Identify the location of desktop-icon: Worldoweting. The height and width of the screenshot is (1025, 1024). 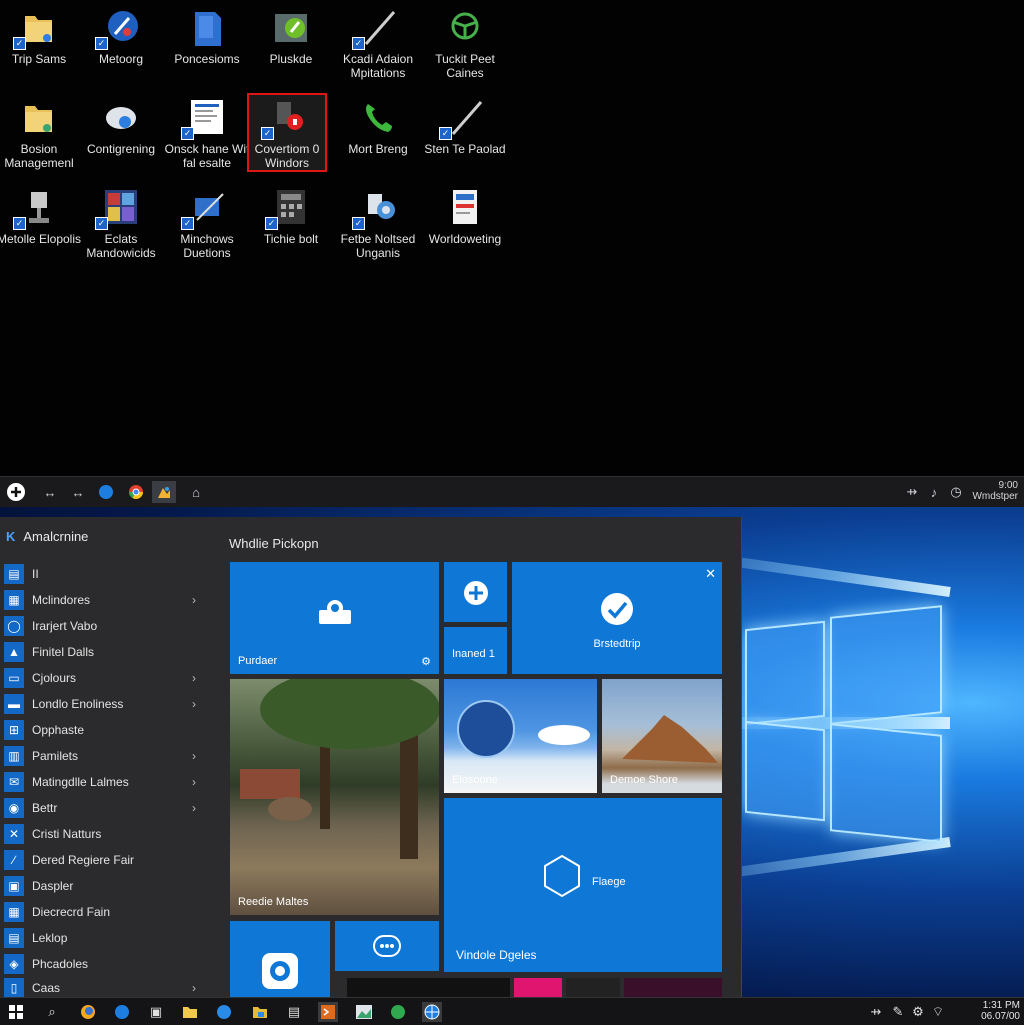
(465, 217).